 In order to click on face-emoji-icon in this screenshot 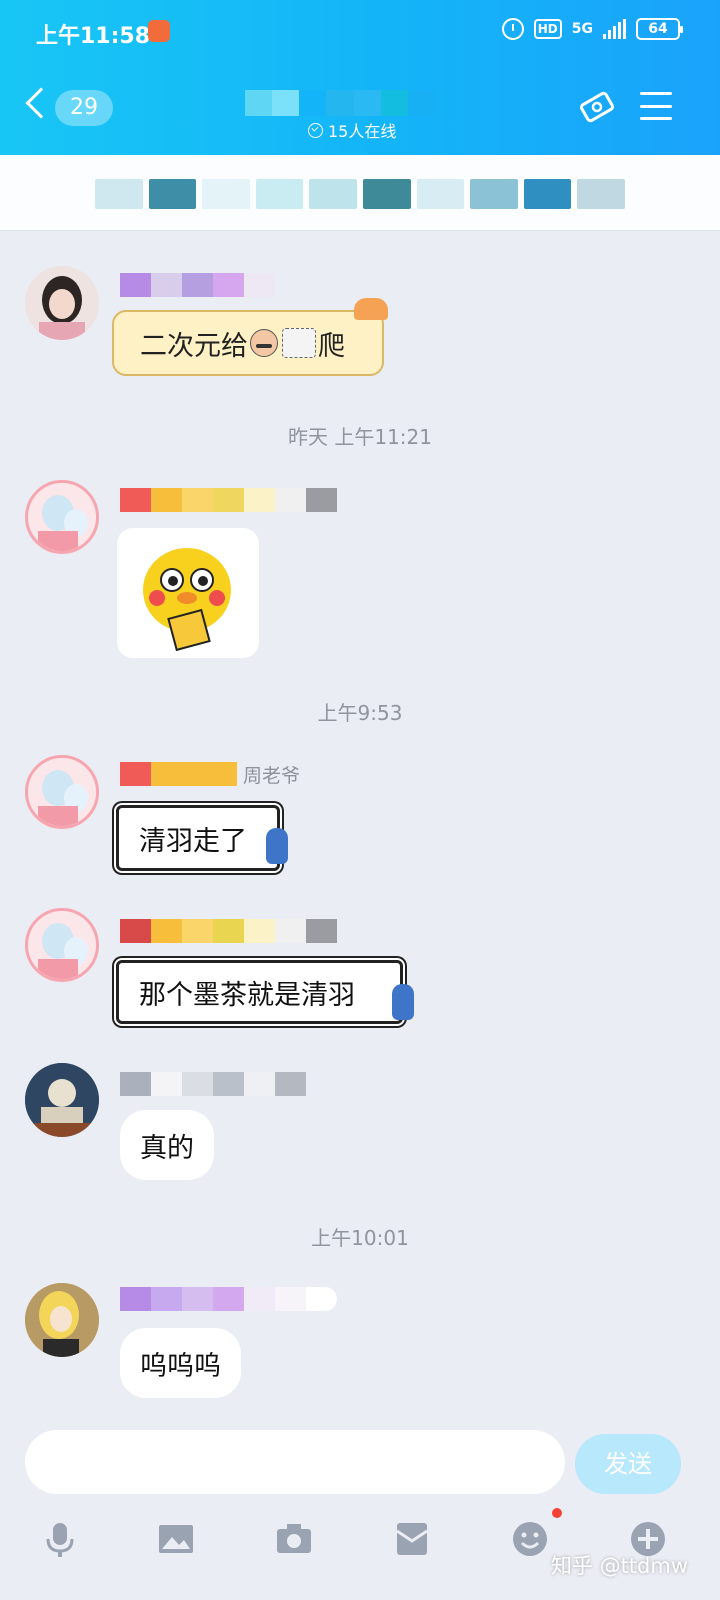, I will do `click(264, 343)`.